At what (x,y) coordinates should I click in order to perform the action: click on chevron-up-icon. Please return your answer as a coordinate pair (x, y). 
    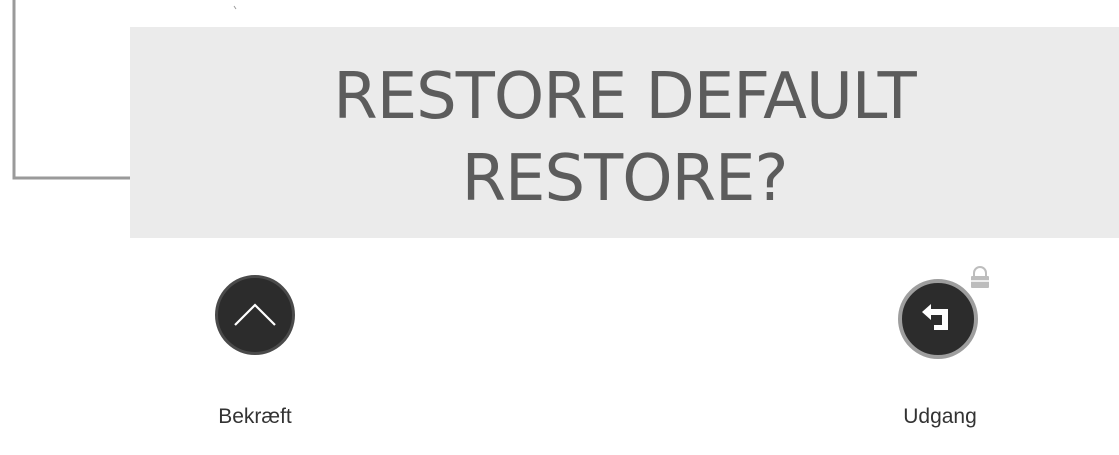
    Looking at the image, I should click on (255, 314).